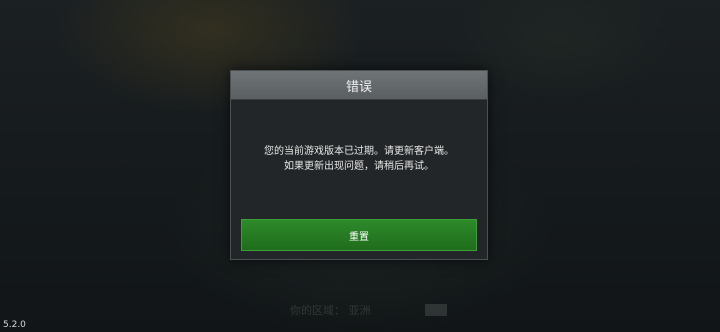 This screenshot has height=332, width=720. What do you see at coordinates (359, 151) in the screenshot?
I see `message-line-1: 您的当前游戏版本已过期。请更新客户端。` at bounding box center [359, 151].